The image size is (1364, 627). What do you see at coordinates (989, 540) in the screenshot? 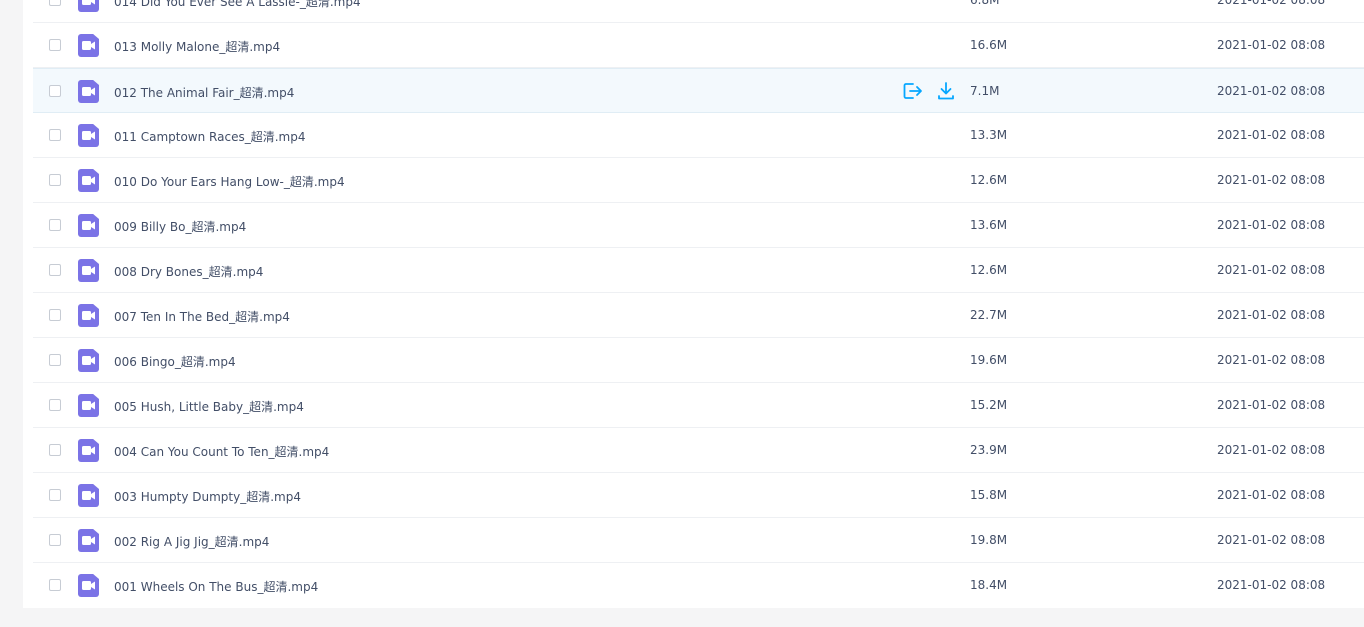
I see `file-size: 19.8M` at bounding box center [989, 540].